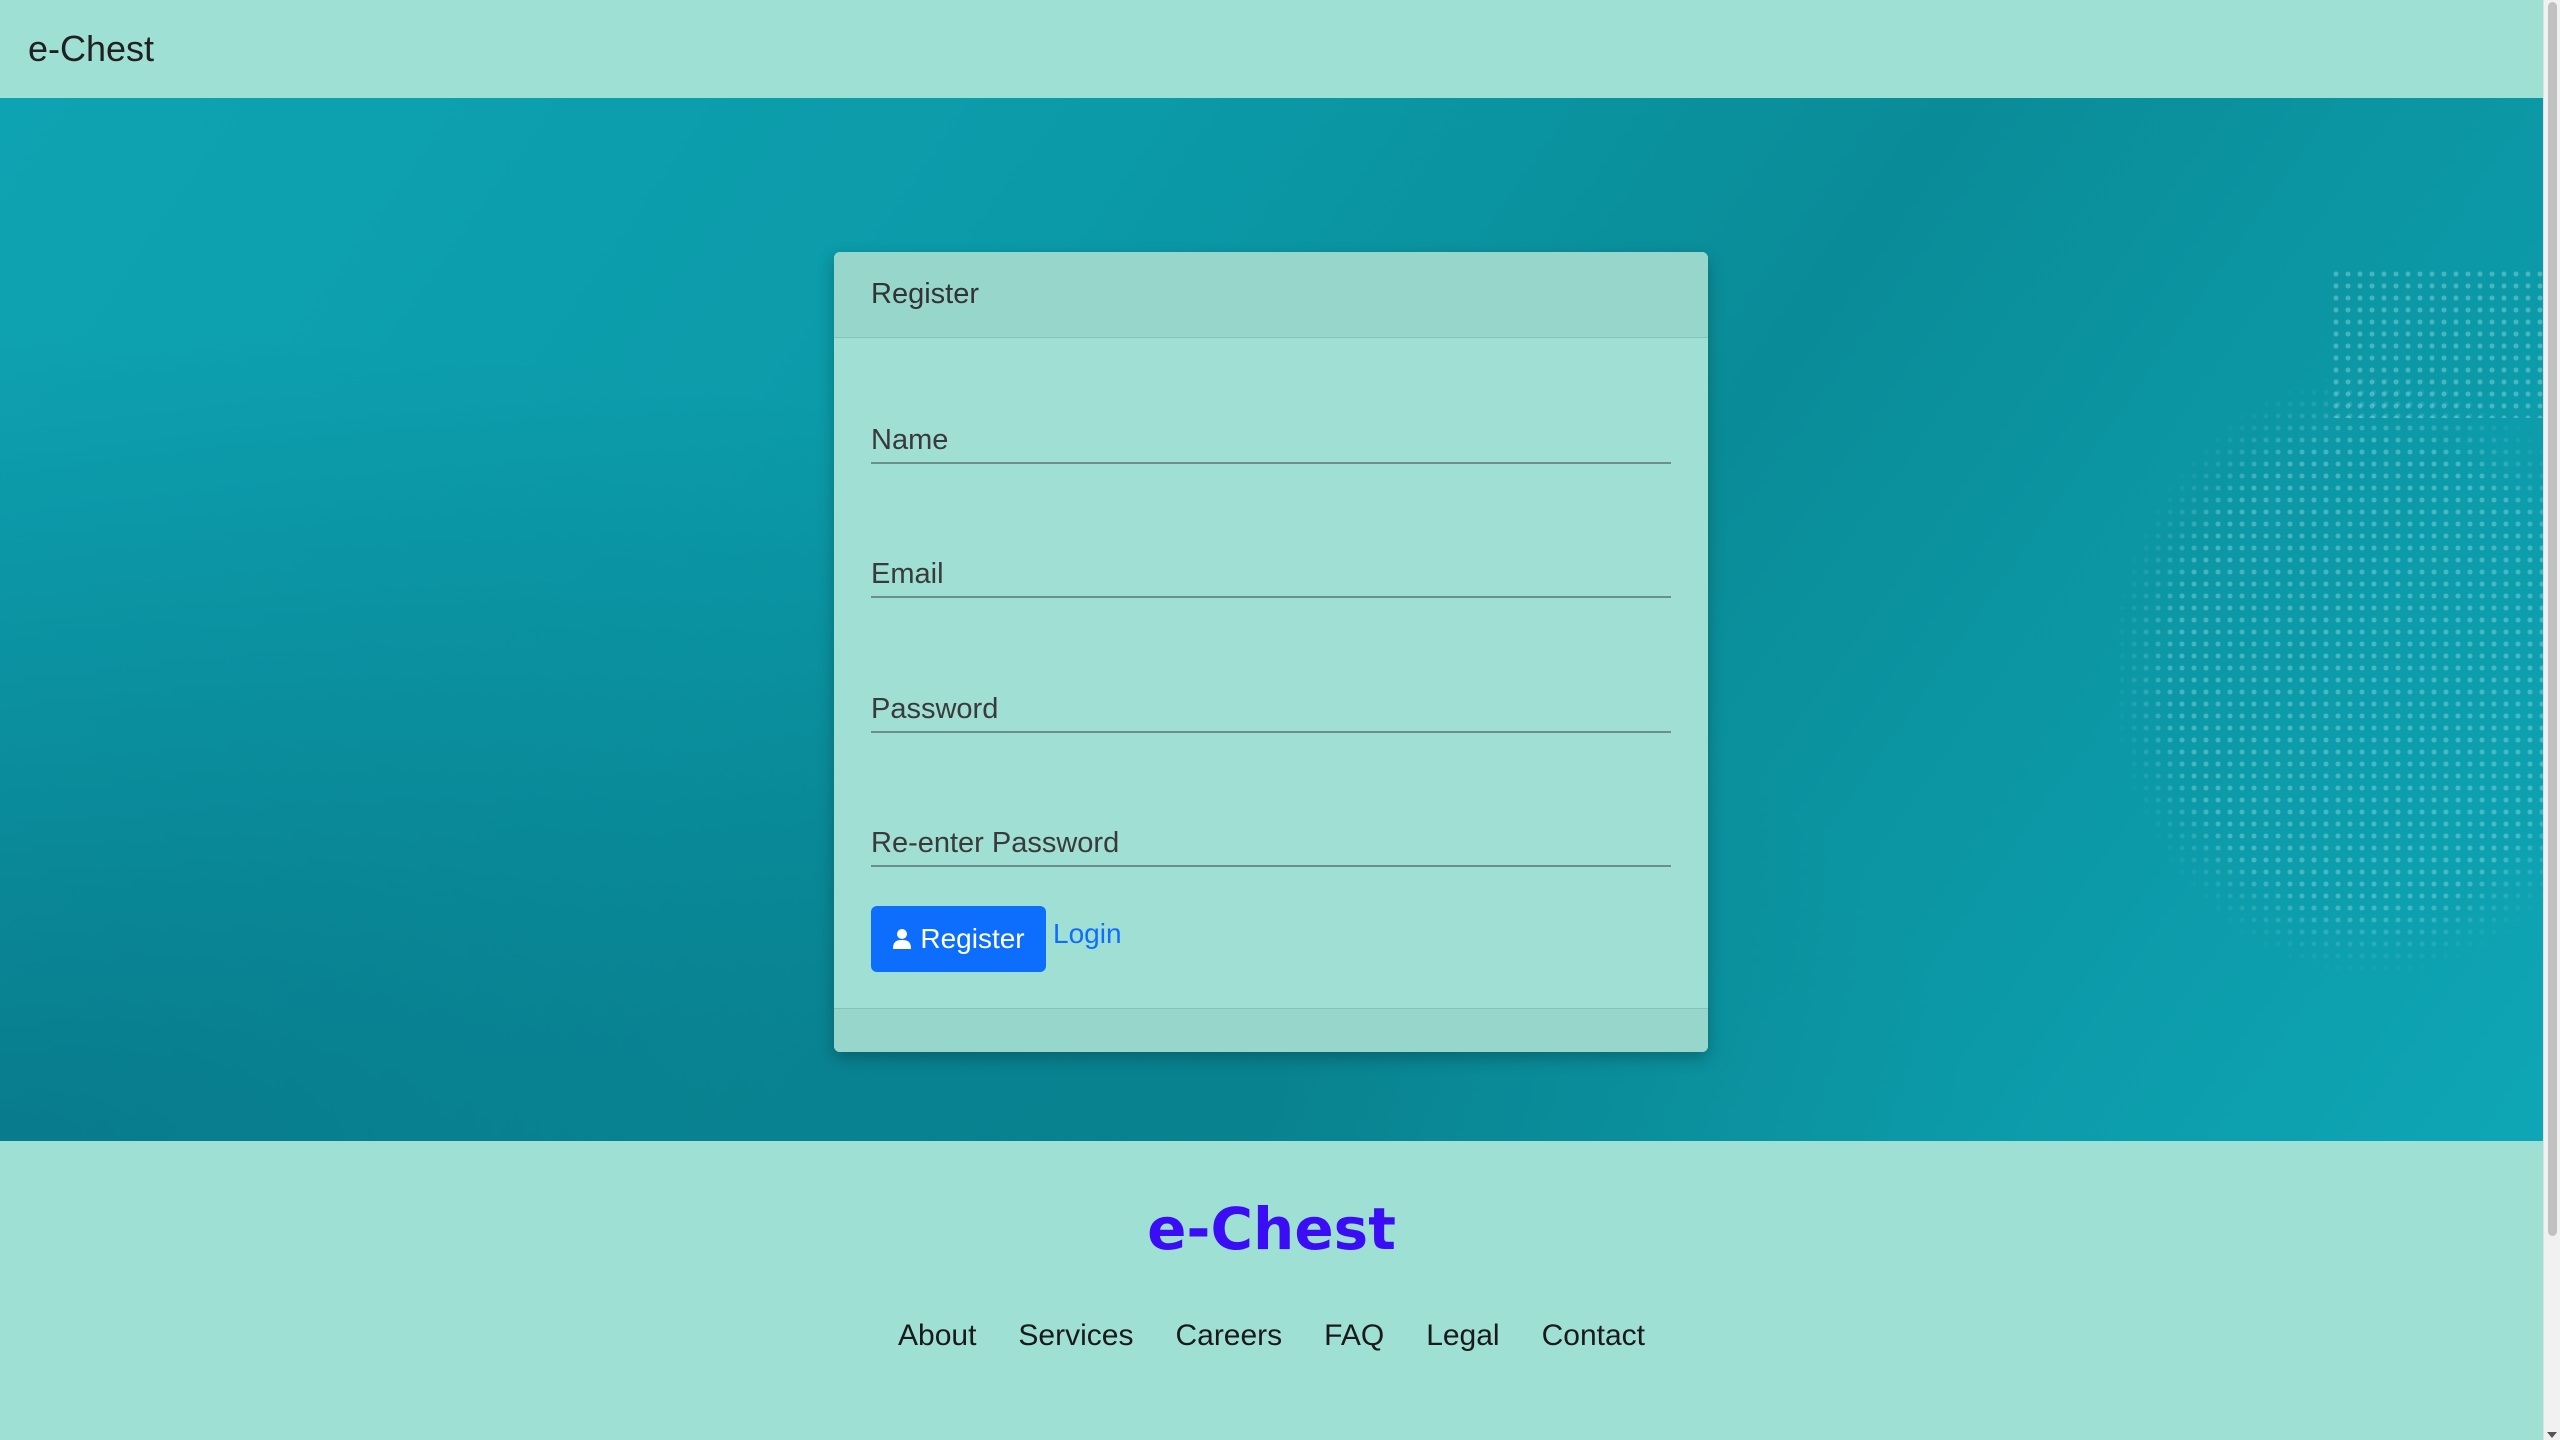 The height and width of the screenshot is (1440, 2560). I want to click on register-card-title: Register, so click(1271, 295).